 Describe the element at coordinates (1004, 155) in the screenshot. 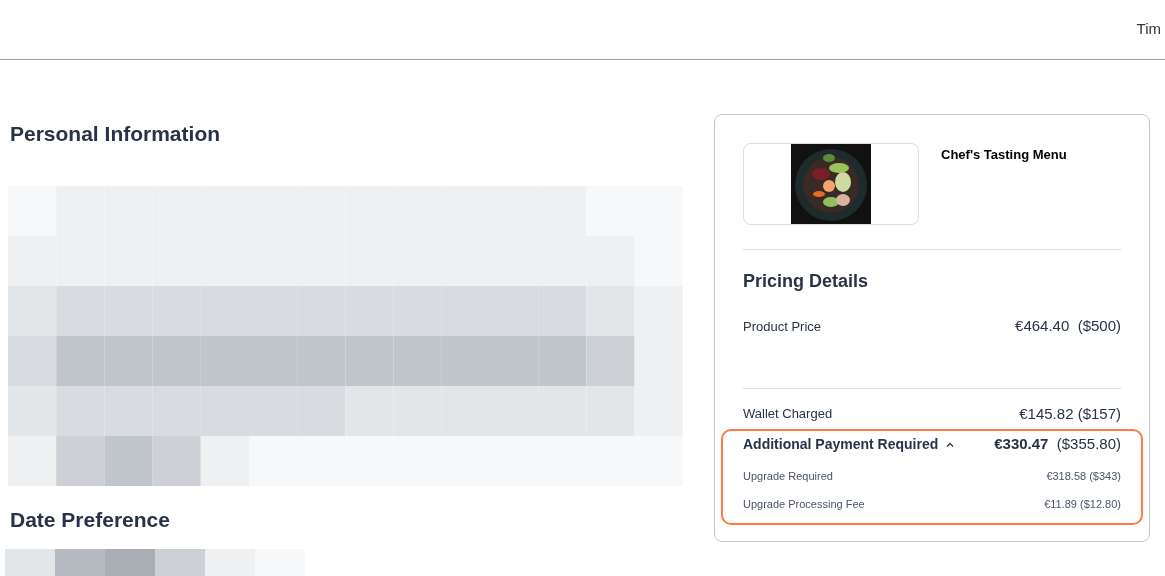

I see `product-title: Chef's Tasting Menu` at that location.